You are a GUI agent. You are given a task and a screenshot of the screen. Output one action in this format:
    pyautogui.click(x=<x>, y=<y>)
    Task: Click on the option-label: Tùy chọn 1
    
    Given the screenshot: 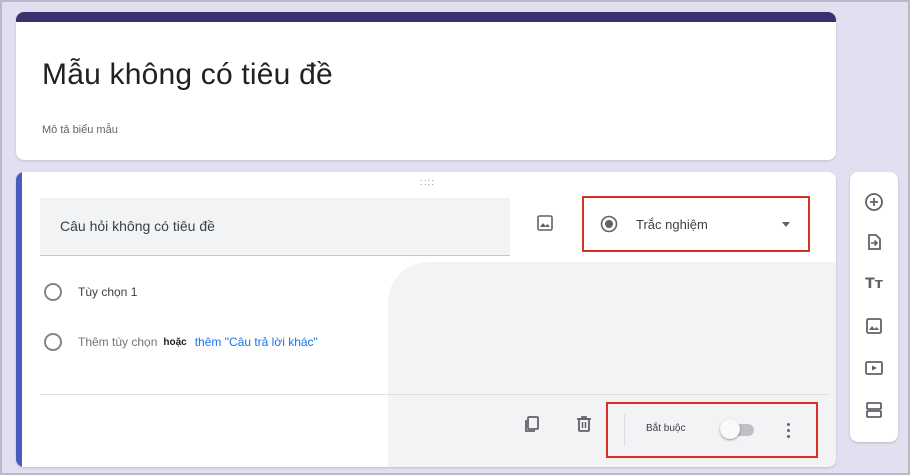 What is the action you would take?
    pyautogui.click(x=107, y=292)
    